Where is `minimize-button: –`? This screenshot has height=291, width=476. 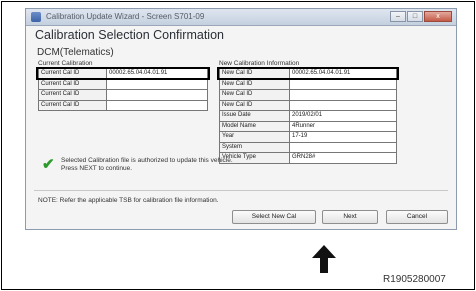 minimize-button: – is located at coordinates (398, 16).